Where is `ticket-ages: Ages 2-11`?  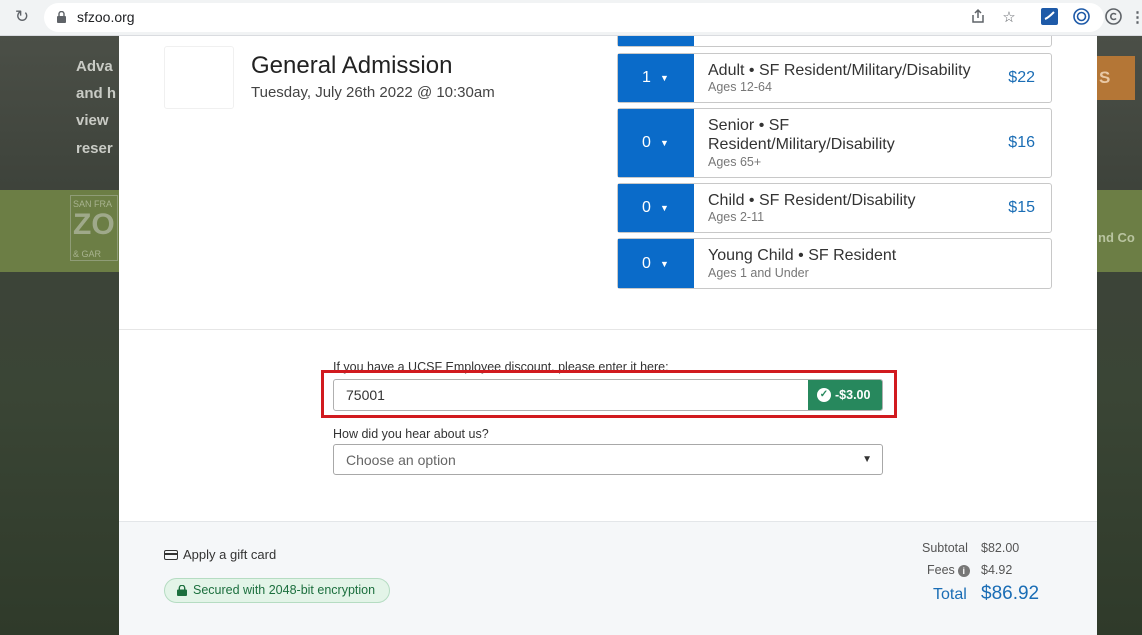
ticket-ages: Ages 2-11 is located at coordinates (736, 217).